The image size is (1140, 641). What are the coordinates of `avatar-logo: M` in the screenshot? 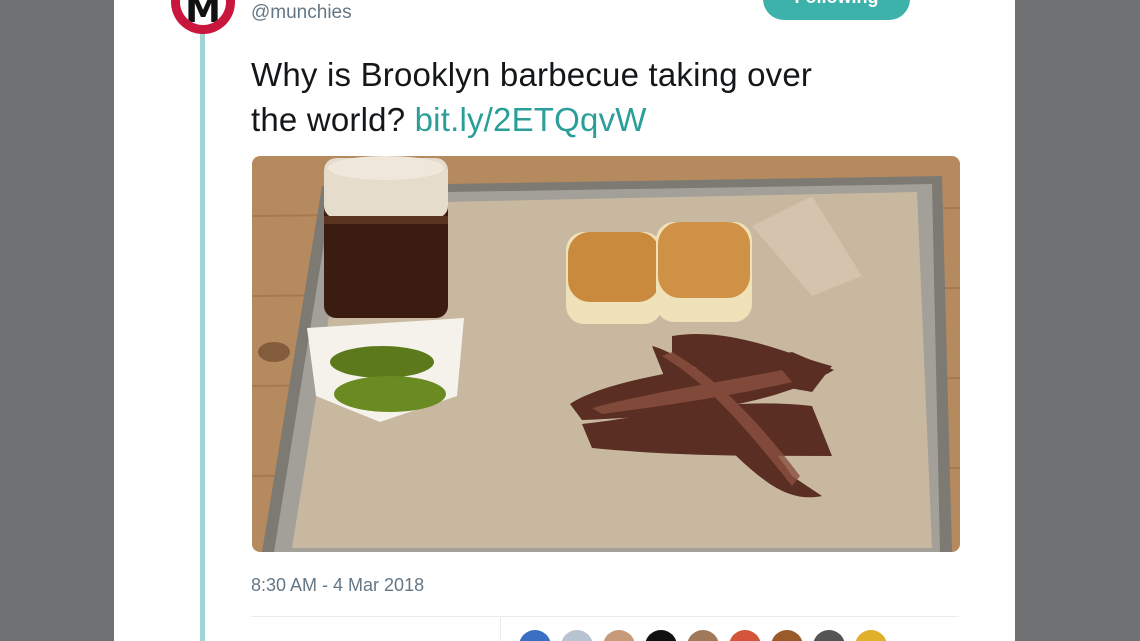 It's located at (203, 12).